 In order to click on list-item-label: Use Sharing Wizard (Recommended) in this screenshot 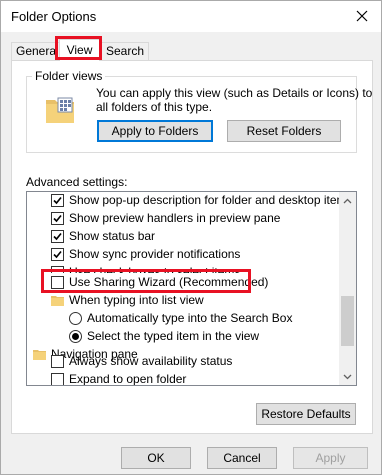, I will do `click(169, 282)`.